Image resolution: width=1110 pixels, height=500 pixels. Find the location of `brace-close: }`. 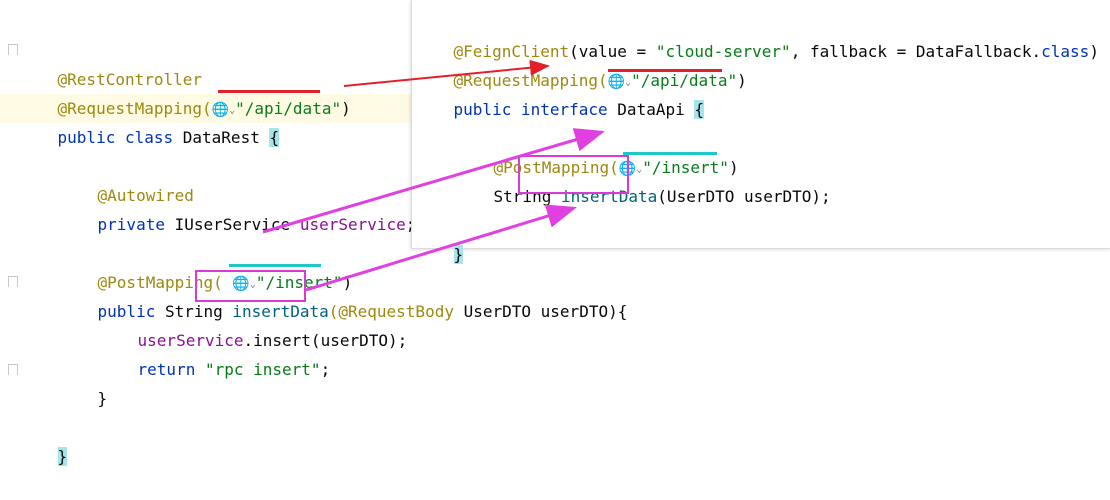

brace-close: } is located at coordinates (62, 456).